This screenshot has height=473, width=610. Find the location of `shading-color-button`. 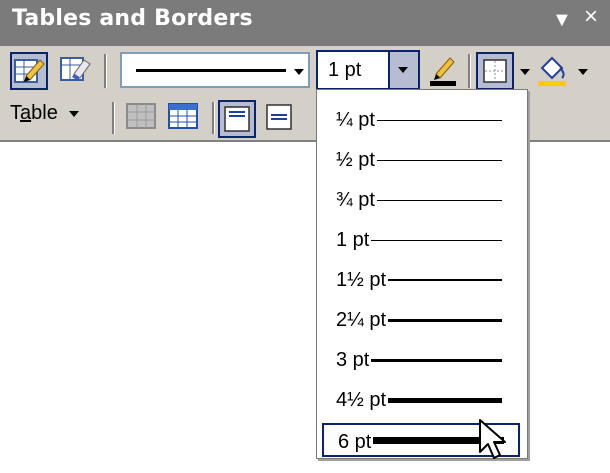

shading-color-button is located at coordinates (553, 71).